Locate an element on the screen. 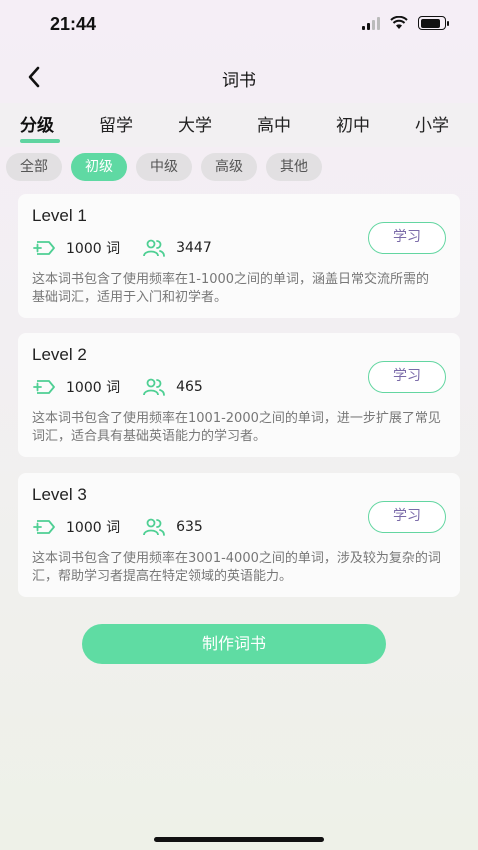 The height and width of the screenshot is (850, 478). create-wordbook-button: 制作词书 is located at coordinates (234, 644).